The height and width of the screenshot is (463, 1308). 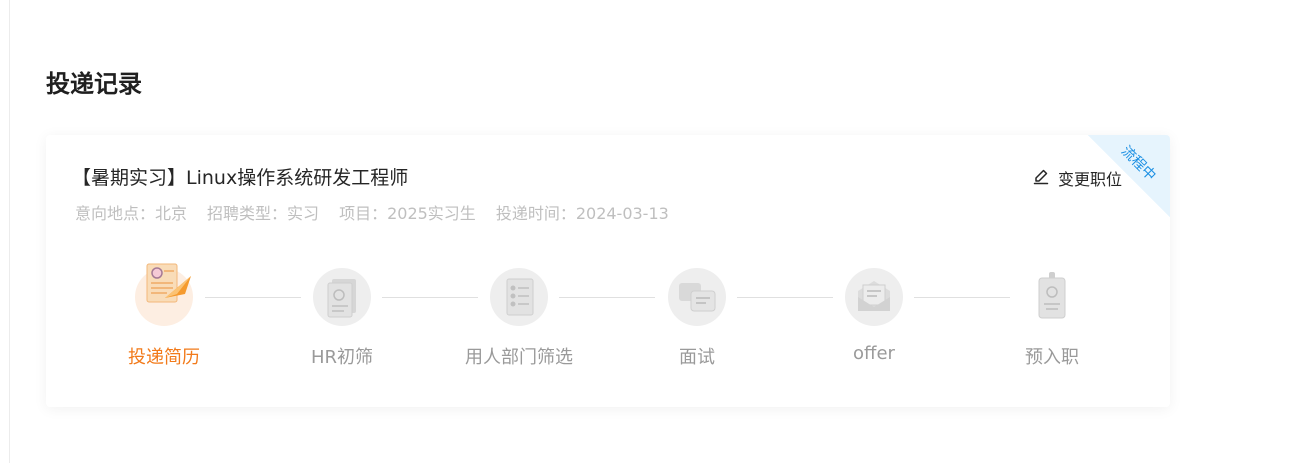 I want to click on step-department-screen: 用人部门筛选, so click(x=519, y=318).